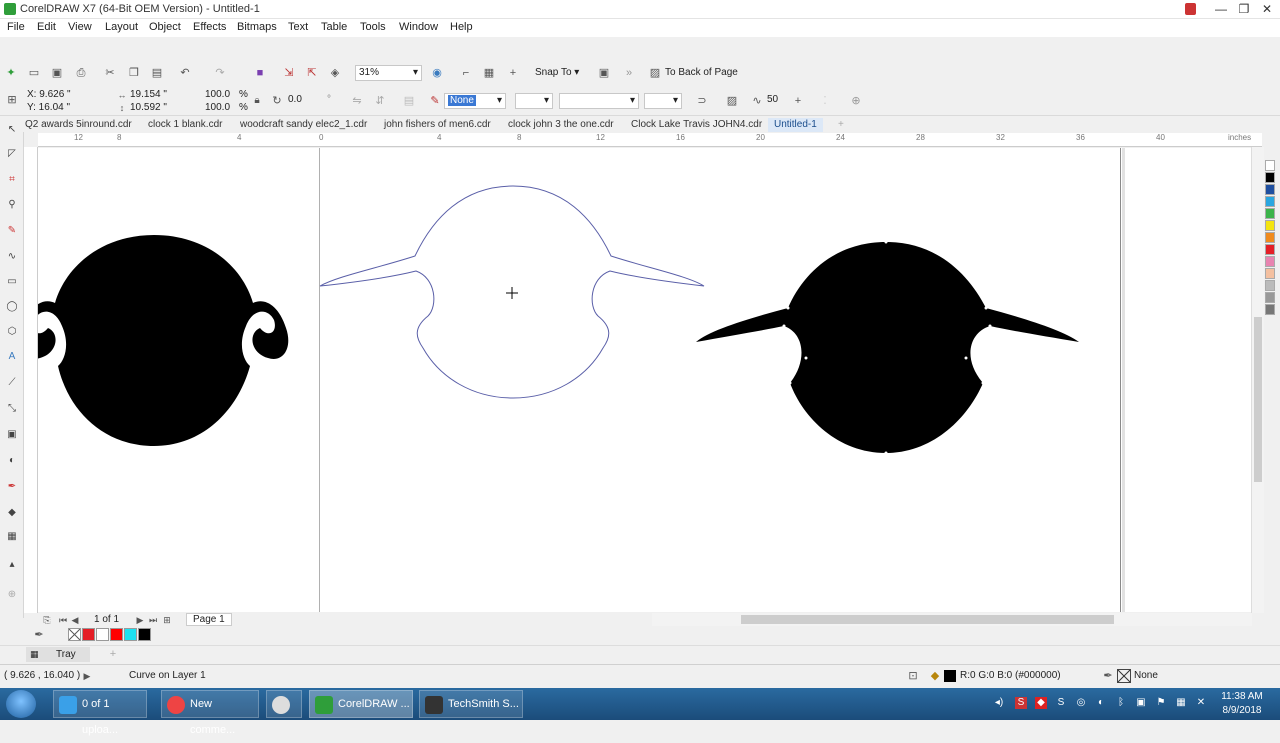  What do you see at coordinates (110, 73) in the screenshot?
I see `cut-icon: ✂` at bounding box center [110, 73].